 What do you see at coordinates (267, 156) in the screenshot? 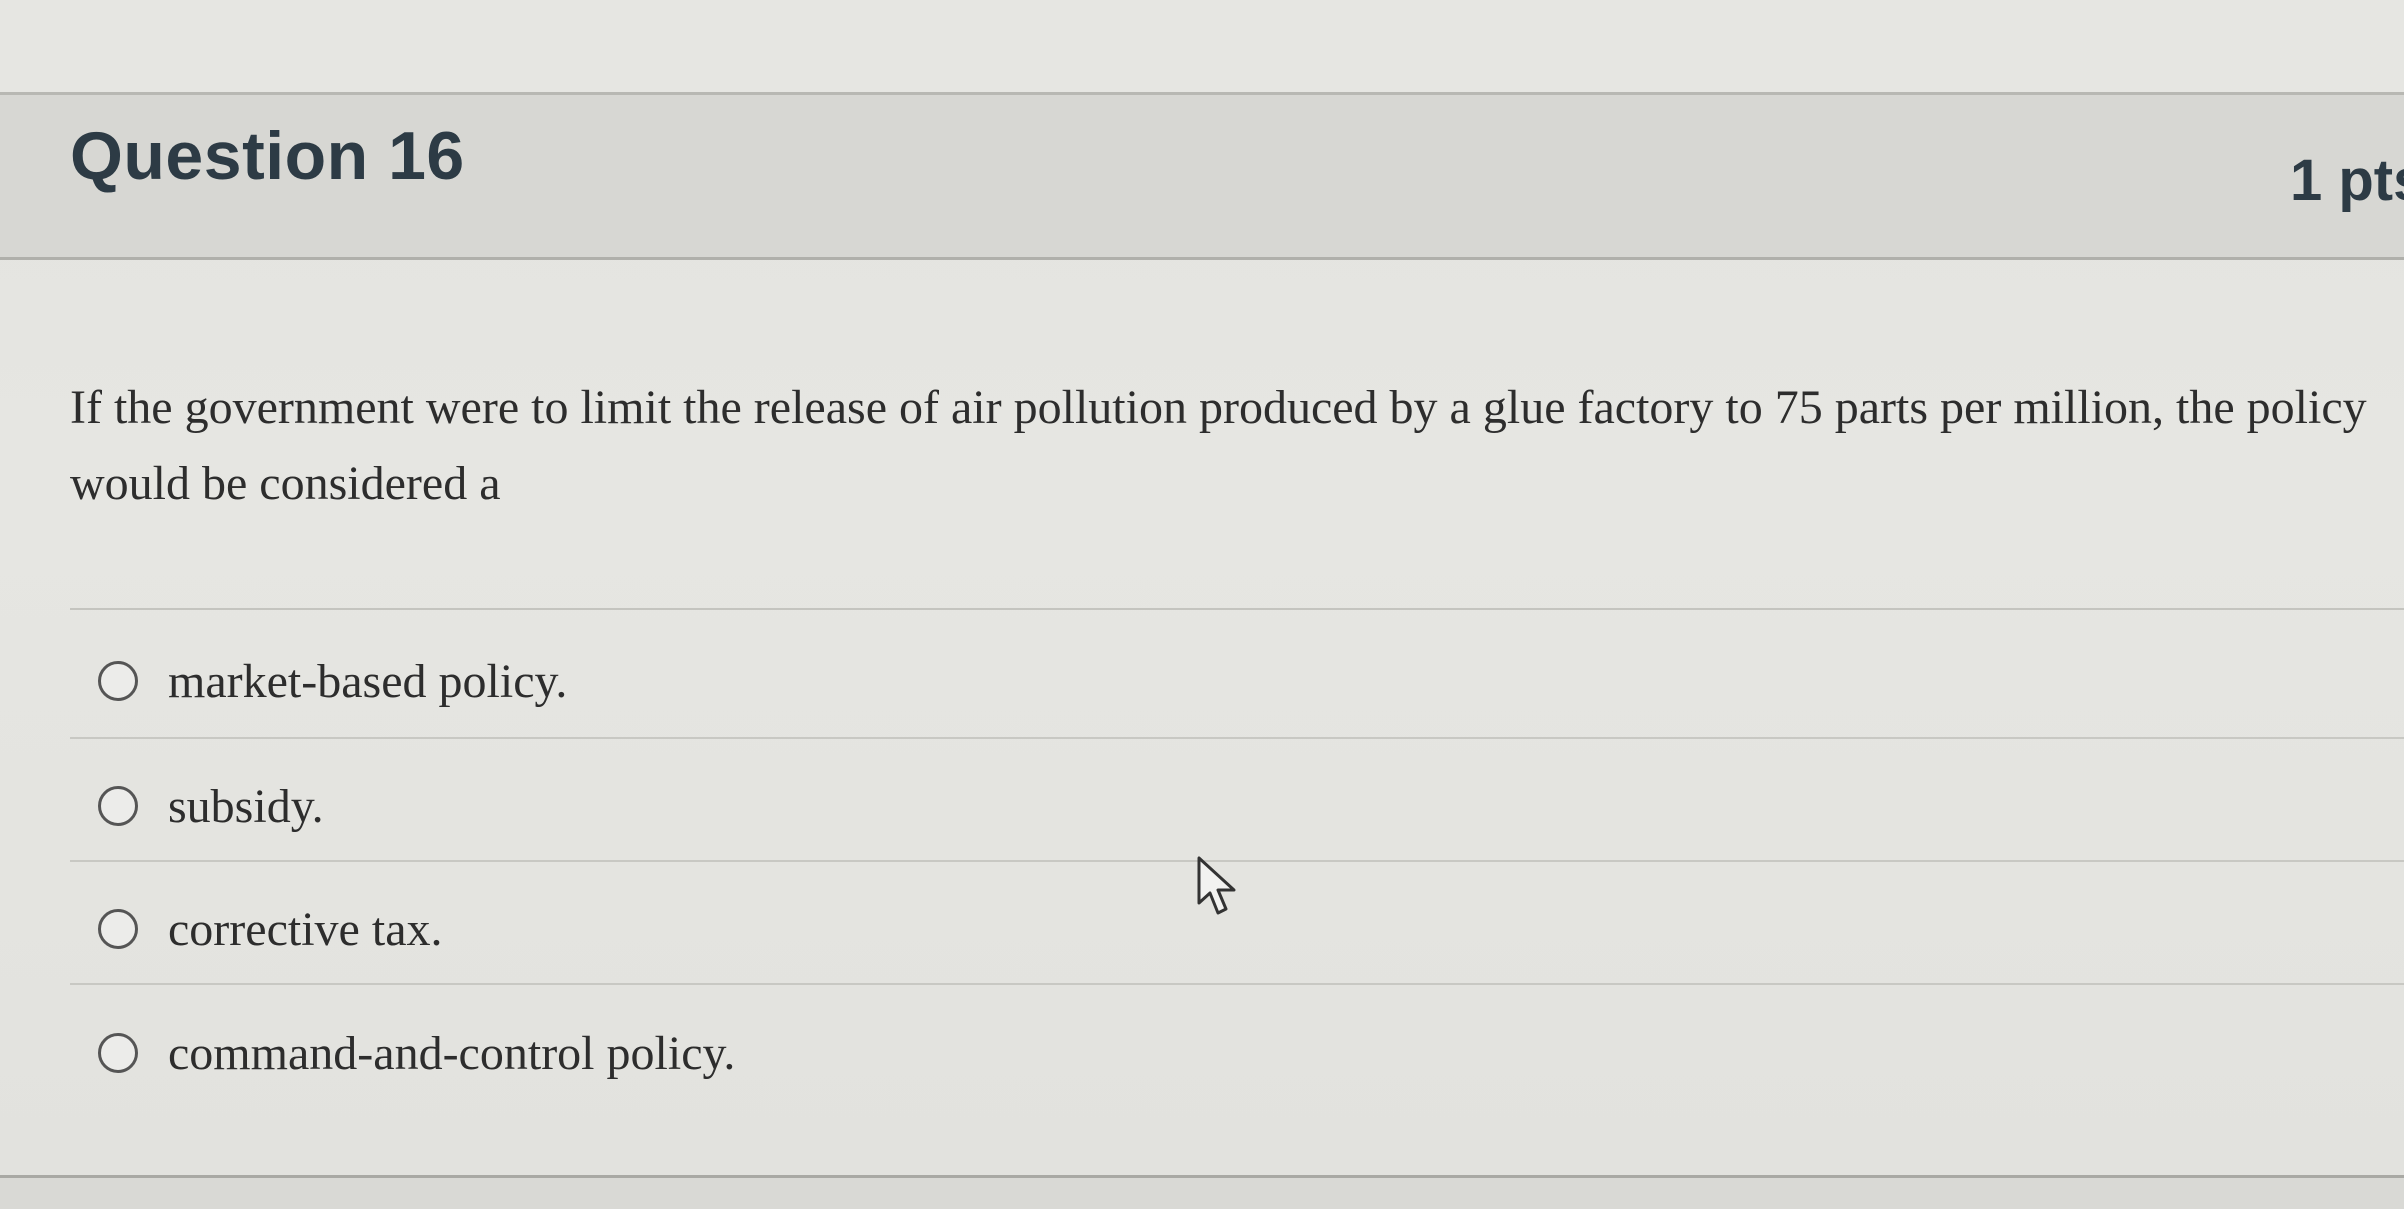
I see `question-title: Question 16` at bounding box center [267, 156].